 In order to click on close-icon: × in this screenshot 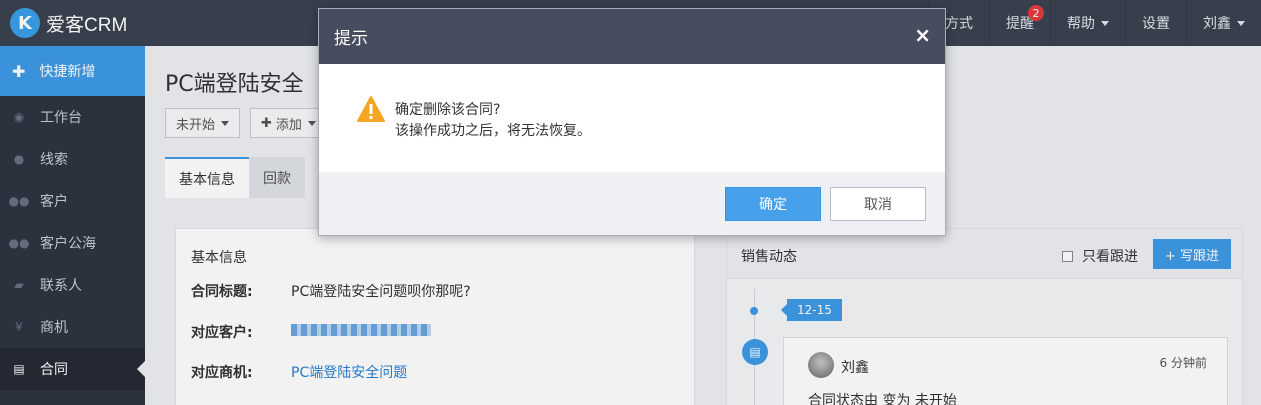, I will do `click(922, 35)`.